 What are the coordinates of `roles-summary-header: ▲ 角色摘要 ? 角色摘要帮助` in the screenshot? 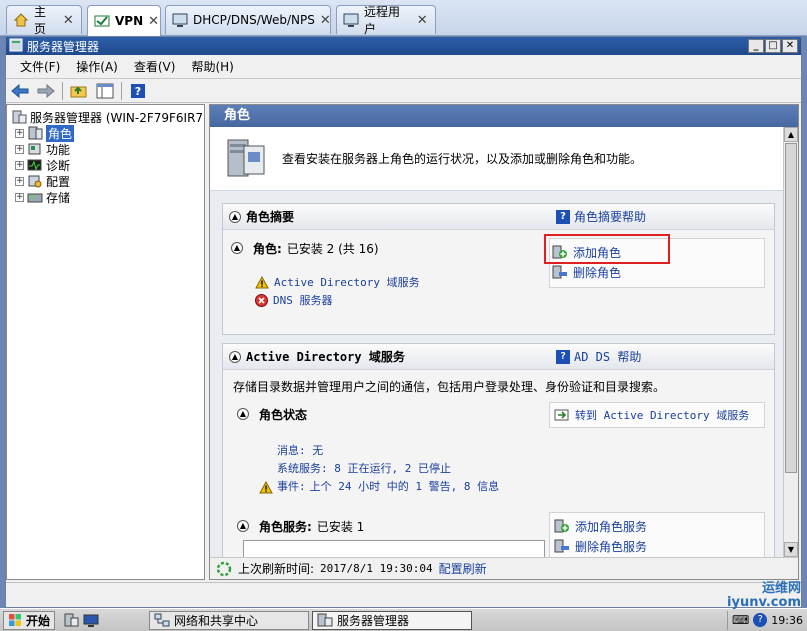 It's located at (498, 217).